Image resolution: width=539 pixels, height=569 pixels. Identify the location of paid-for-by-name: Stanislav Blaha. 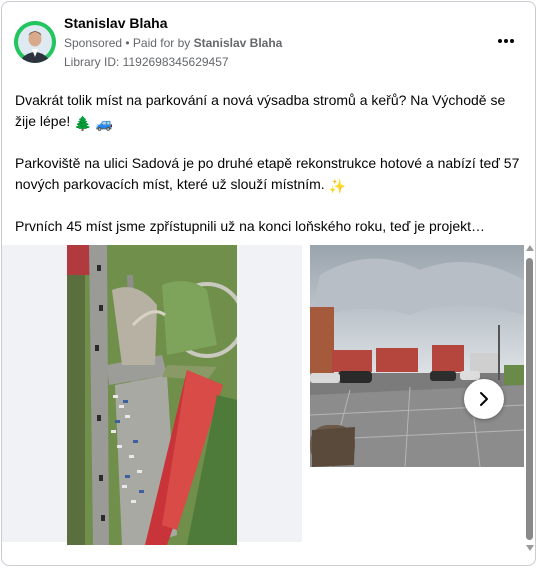
(238, 43).